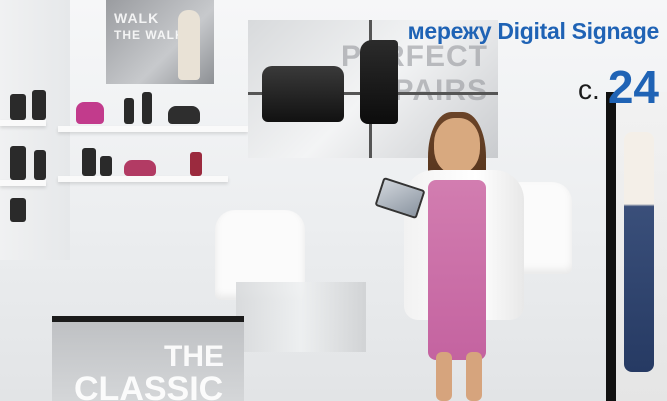 This screenshot has height=401, width=667. Describe the element at coordinates (379, 82) in the screenshot. I see `black-high-heel` at that location.